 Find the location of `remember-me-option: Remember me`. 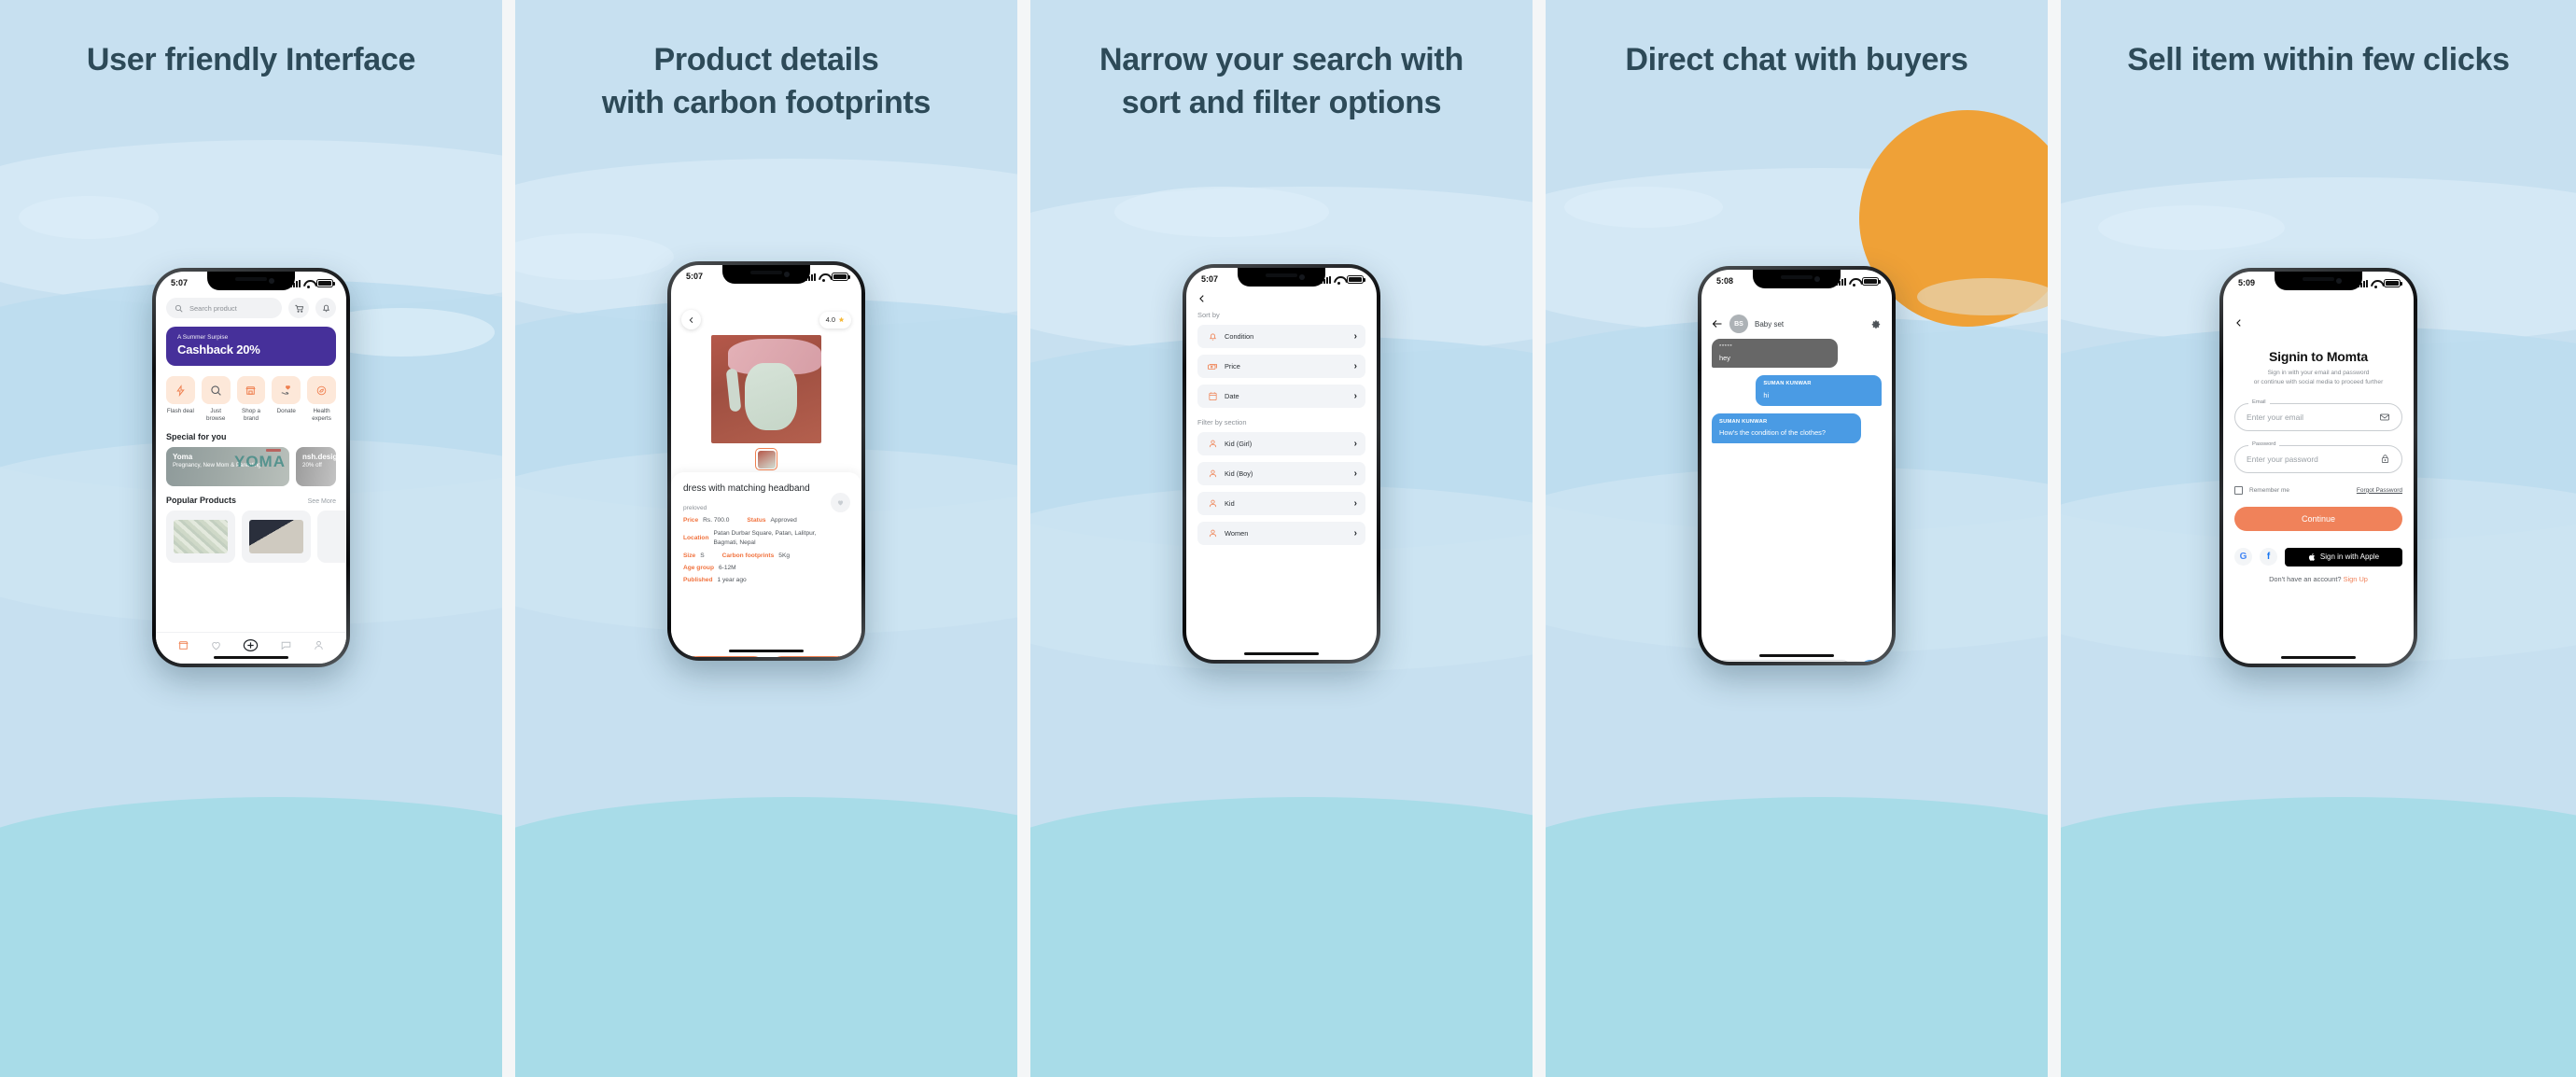

remember-me-option: Remember me is located at coordinates (2261, 490).